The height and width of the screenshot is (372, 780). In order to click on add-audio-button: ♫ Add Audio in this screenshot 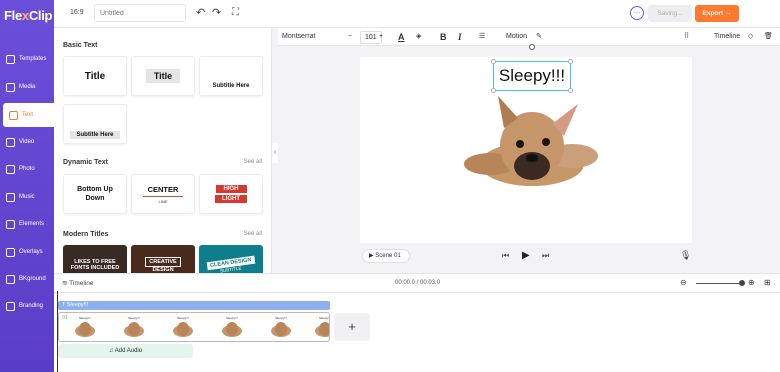, I will do `click(125, 351)`.